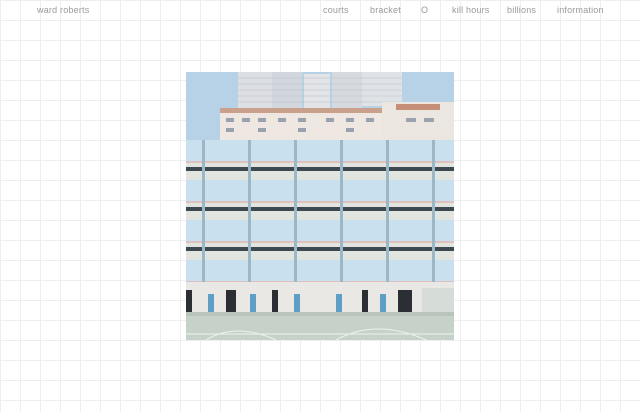 The height and width of the screenshot is (412, 640). Describe the element at coordinates (521, 10) in the screenshot. I see `nav-link-billions: billions` at that location.